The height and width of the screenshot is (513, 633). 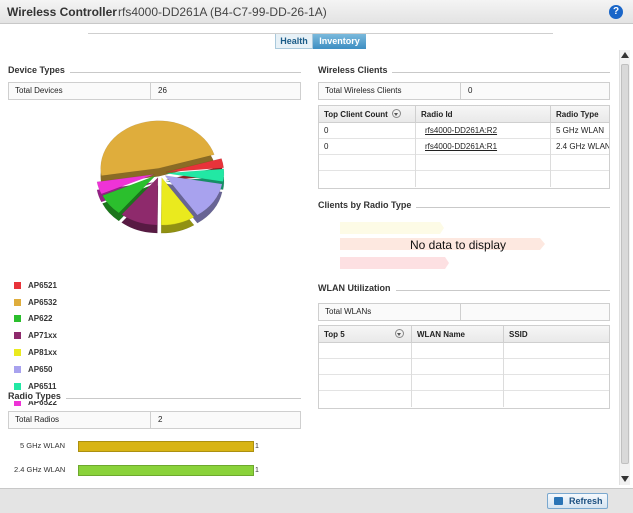 What do you see at coordinates (162, 90) in the screenshot?
I see `total-devices-value: 26` at bounding box center [162, 90].